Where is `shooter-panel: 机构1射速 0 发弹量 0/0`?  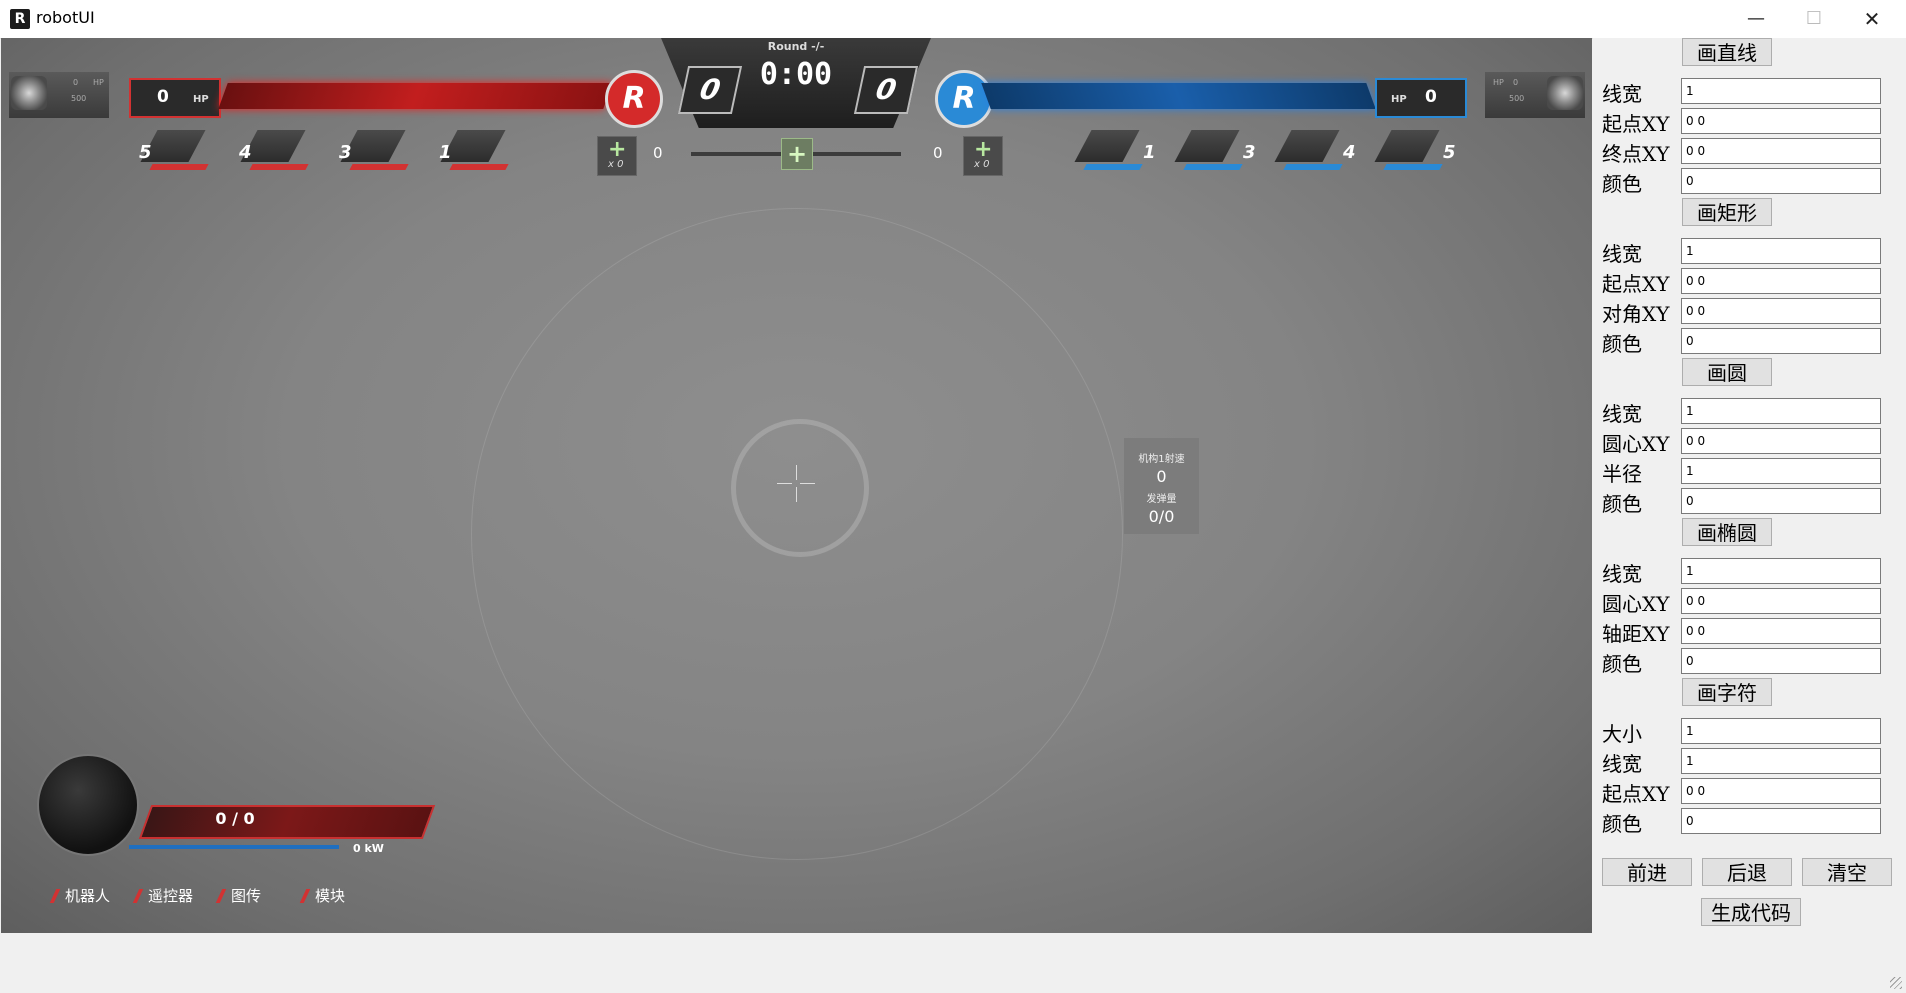 shooter-panel: 机构1射速 0 发弹量 0/0 is located at coordinates (1161, 486).